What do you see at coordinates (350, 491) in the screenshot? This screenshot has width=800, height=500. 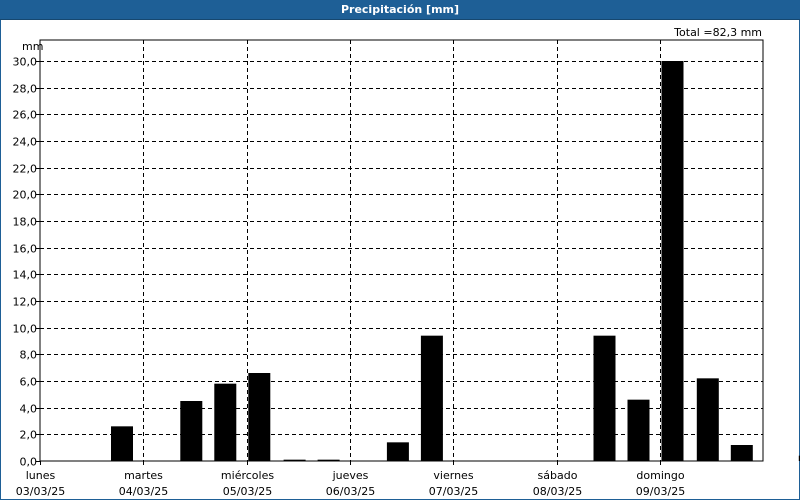 I see `x-date-label: 06/03/25` at bounding box center [350, 491].